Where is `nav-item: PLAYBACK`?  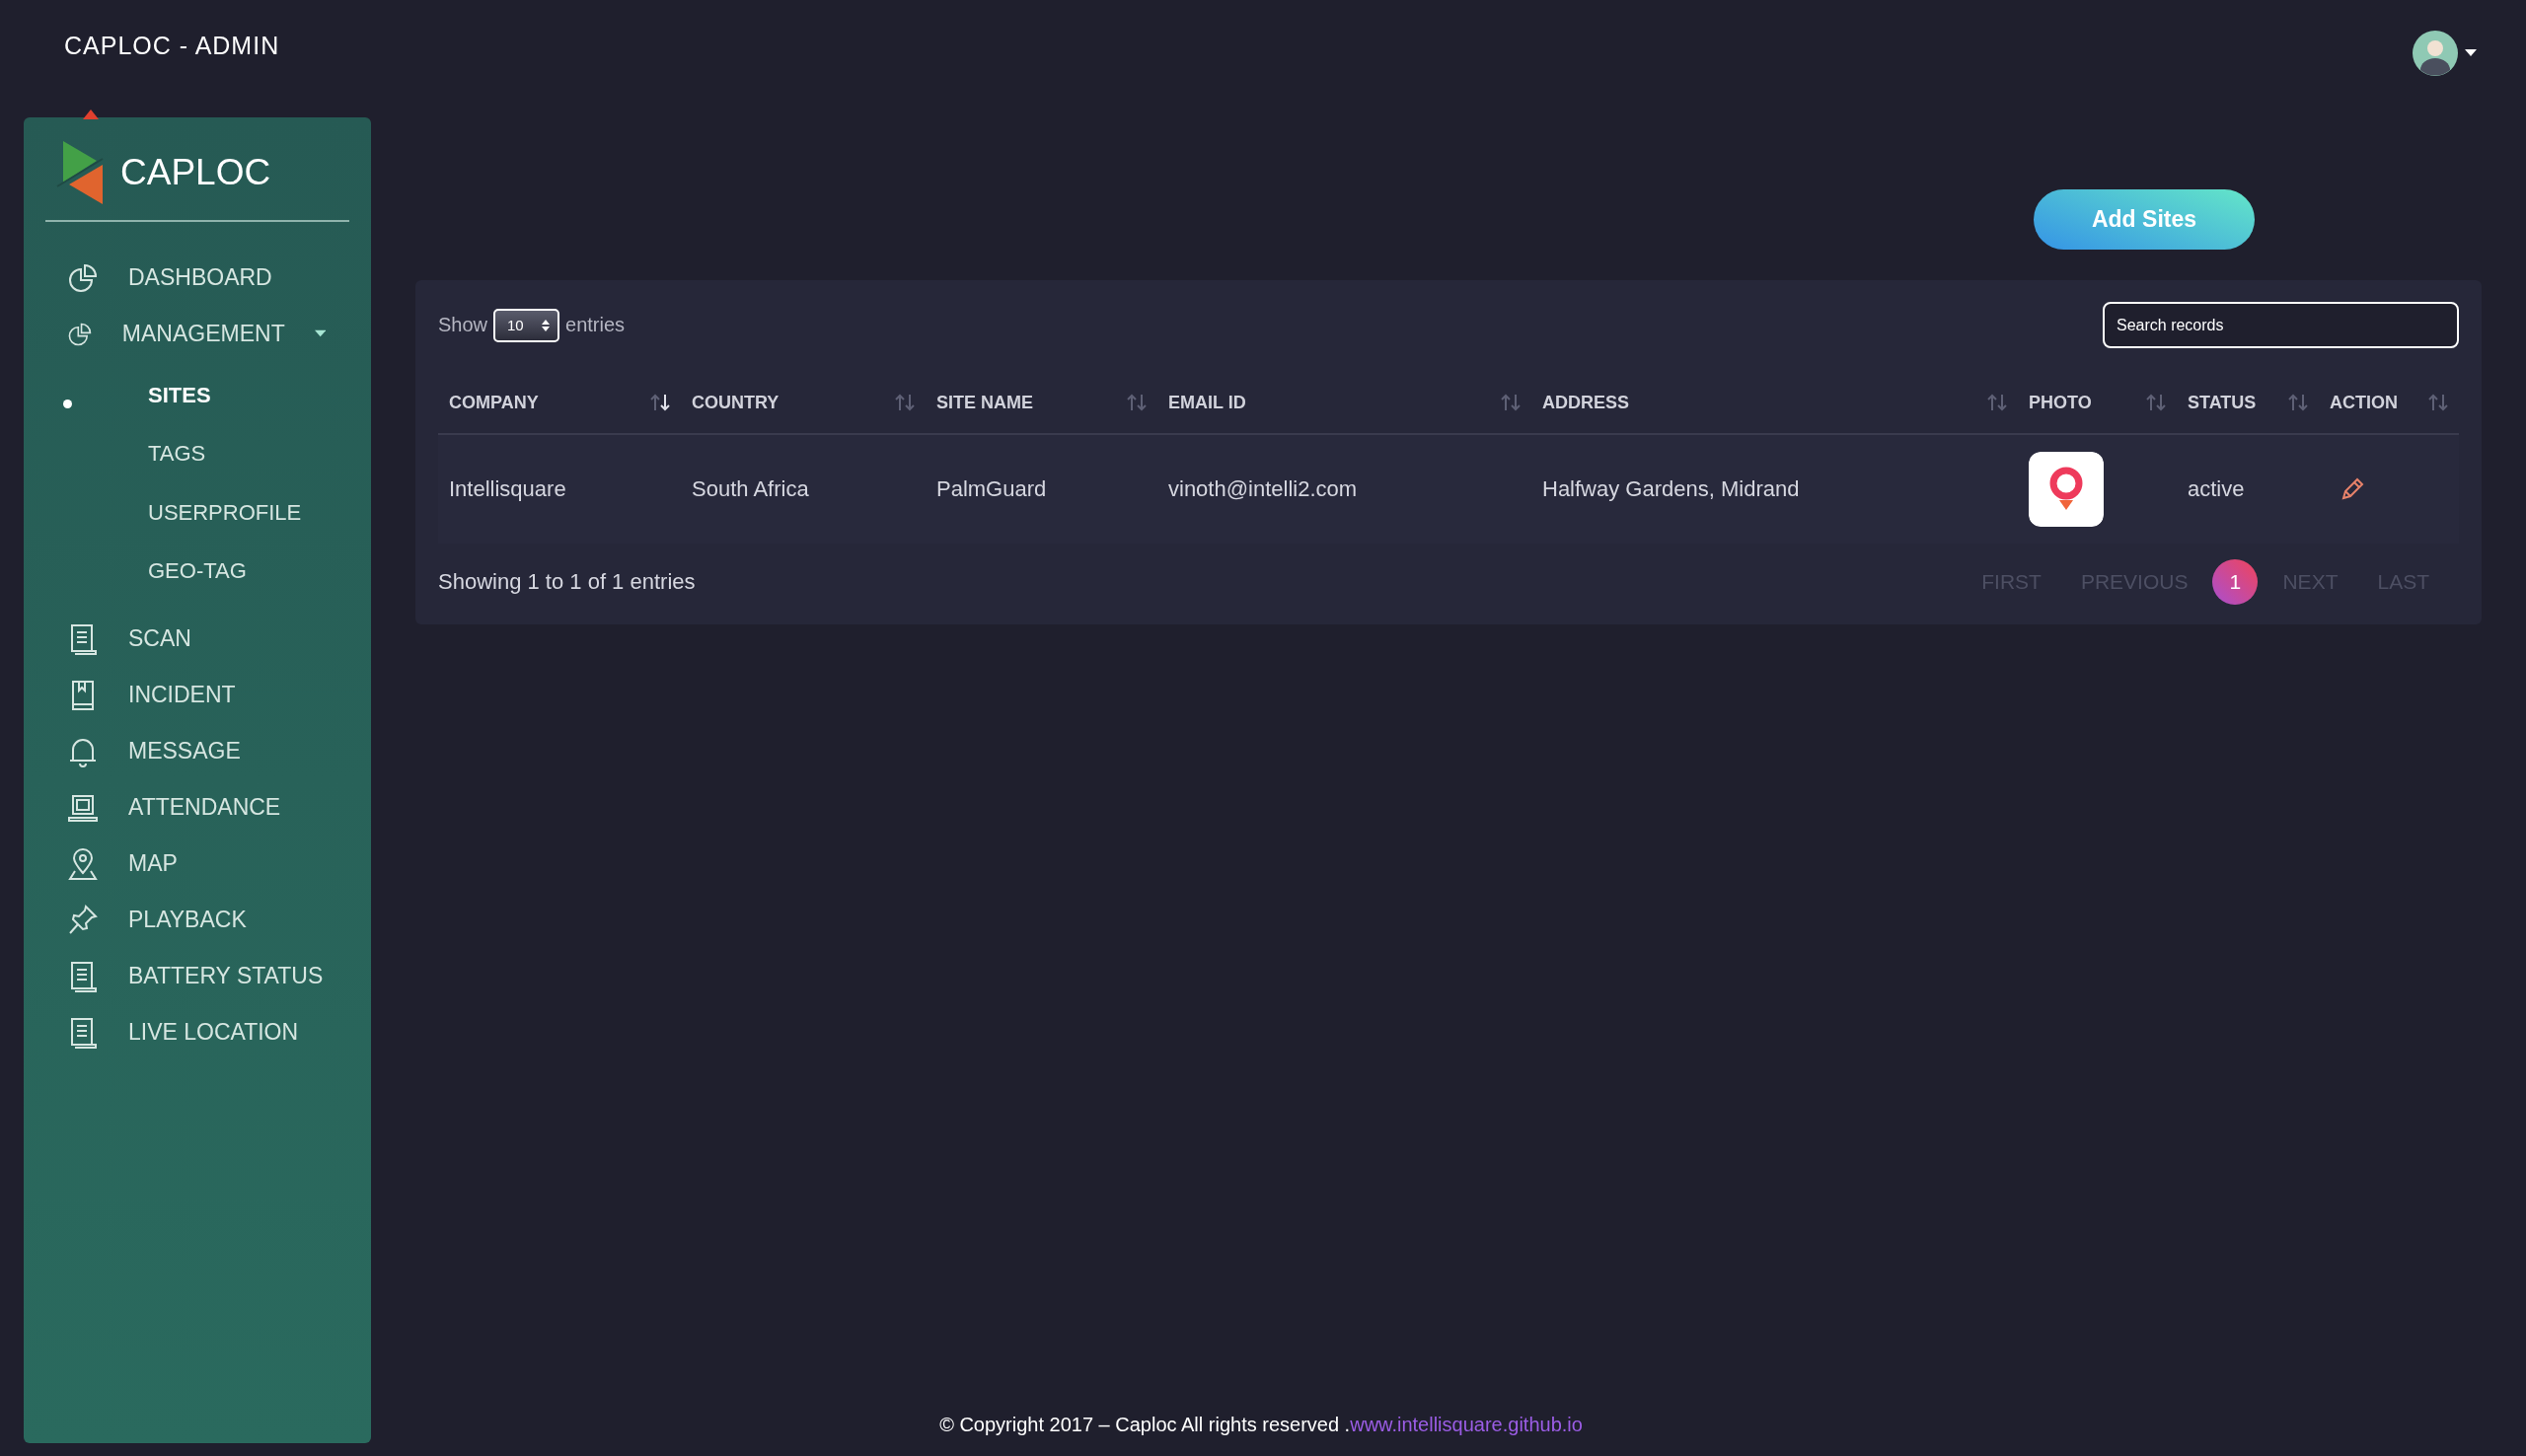 nav-item: PLAYBACK is located at coordinates (197, 920).